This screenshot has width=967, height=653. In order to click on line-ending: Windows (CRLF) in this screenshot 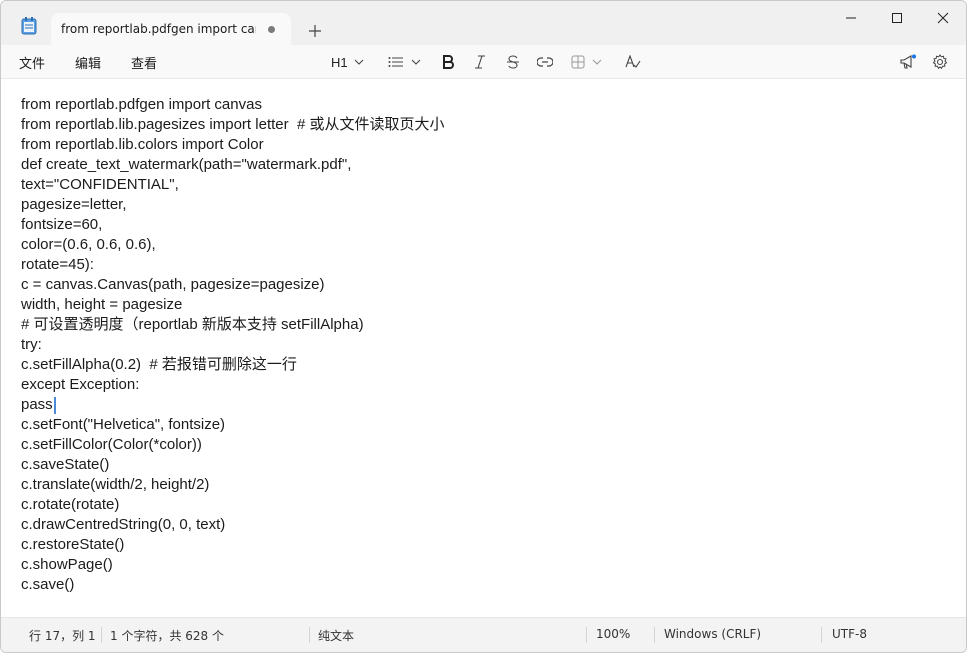, I will do `click(712, 634)`.